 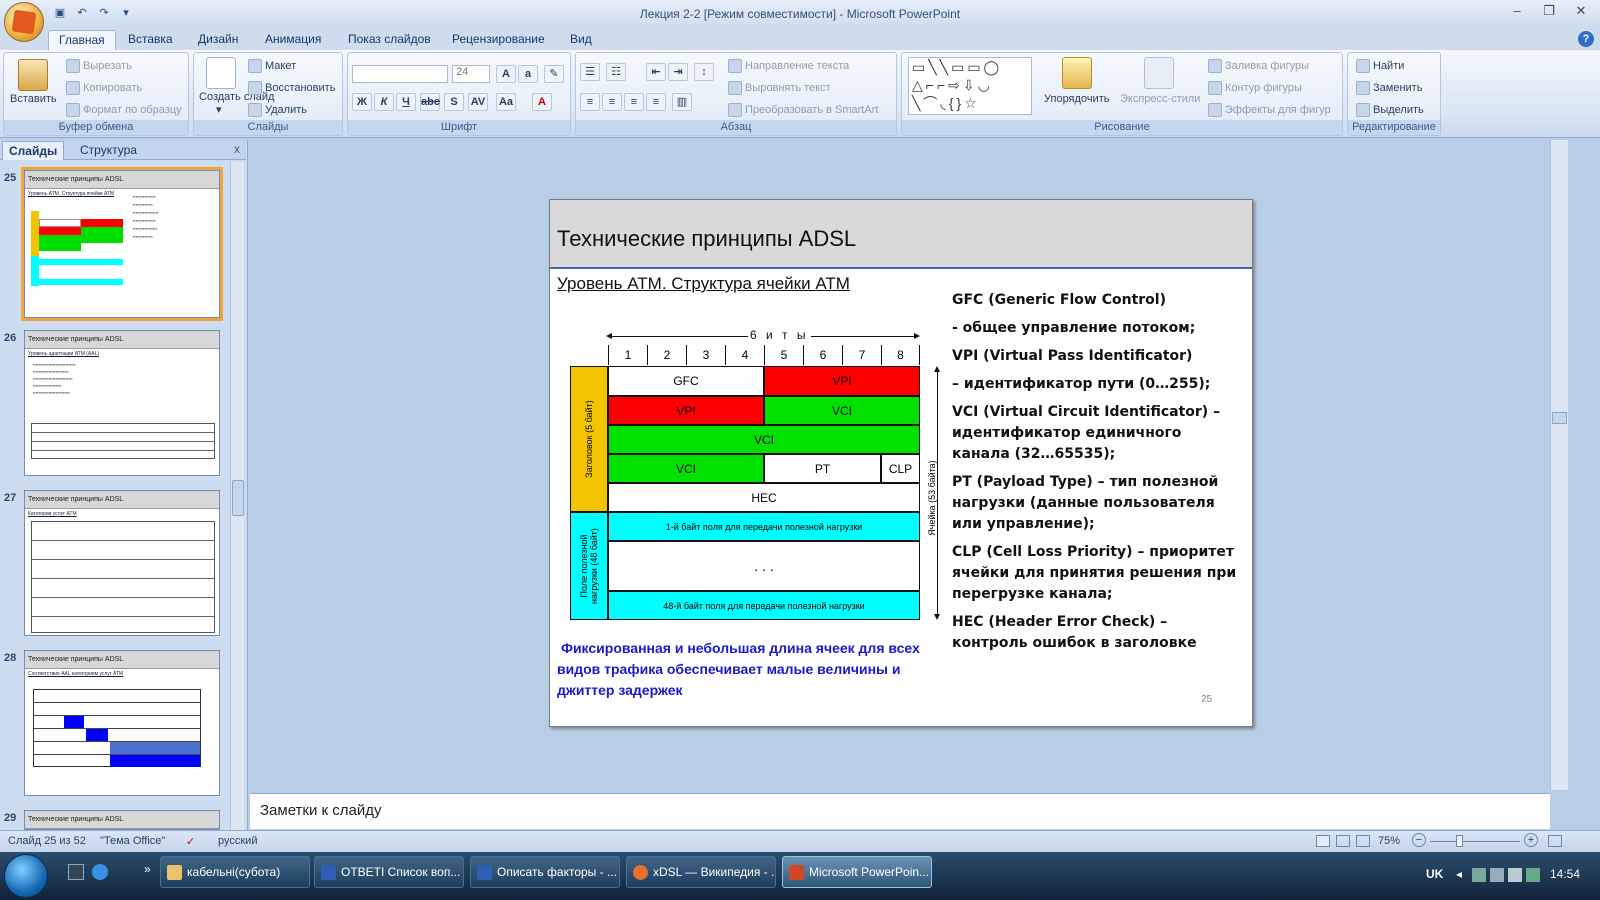 I want to click on shadow-icon: S, so click(x=454, y=102).